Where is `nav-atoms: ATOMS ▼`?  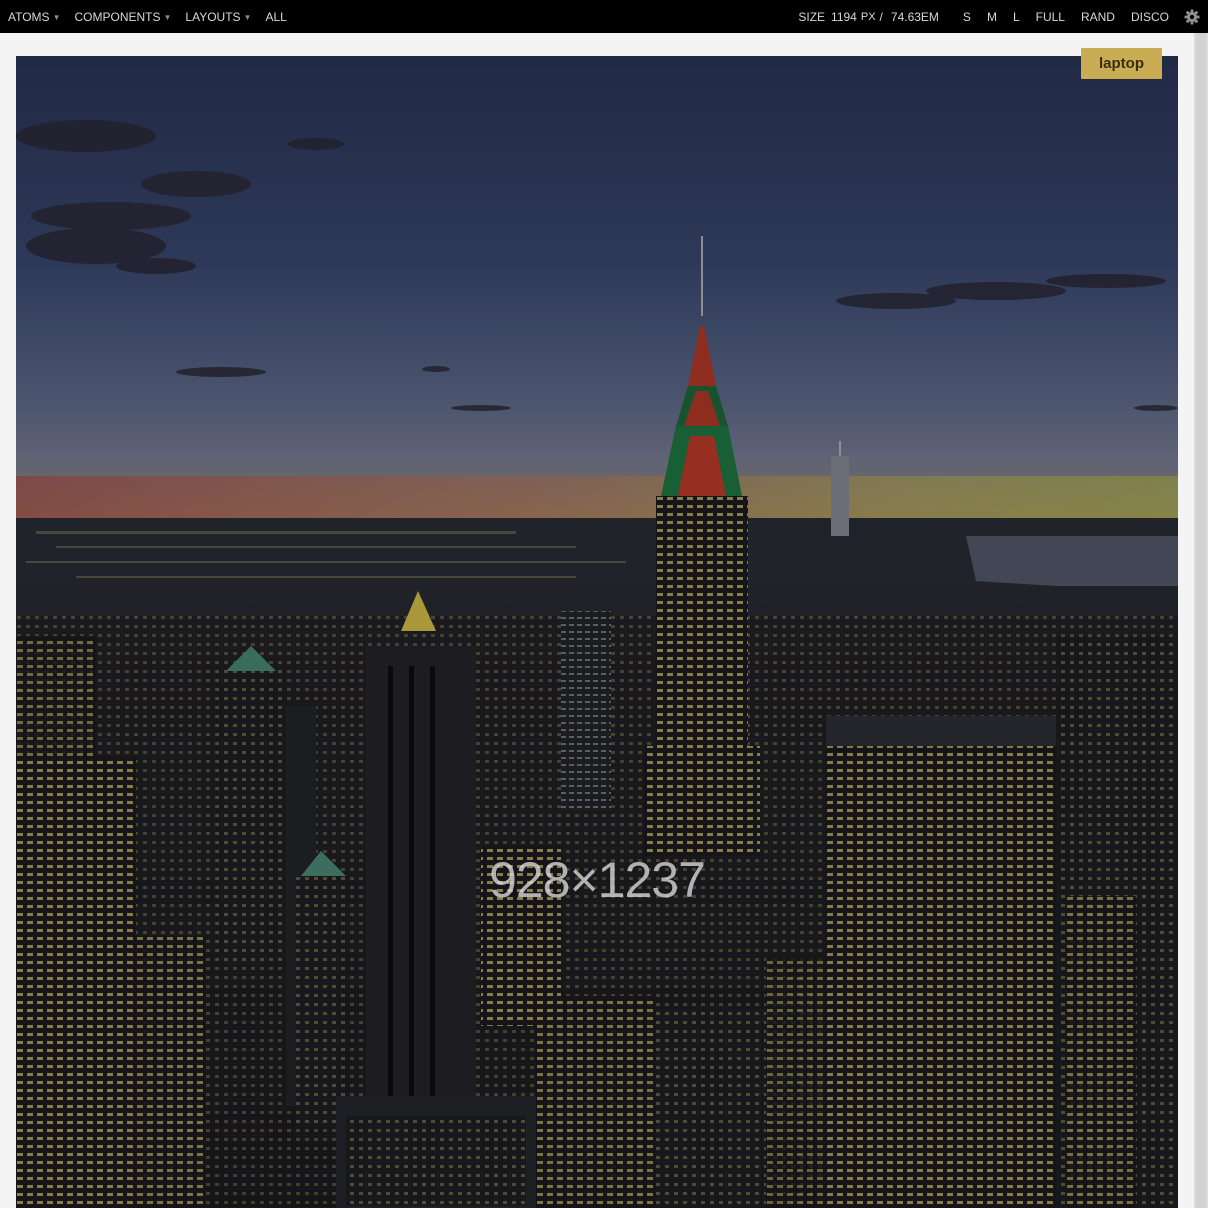
nav-atoms: ATOMS ▼ is located at coordinates (34, 17).